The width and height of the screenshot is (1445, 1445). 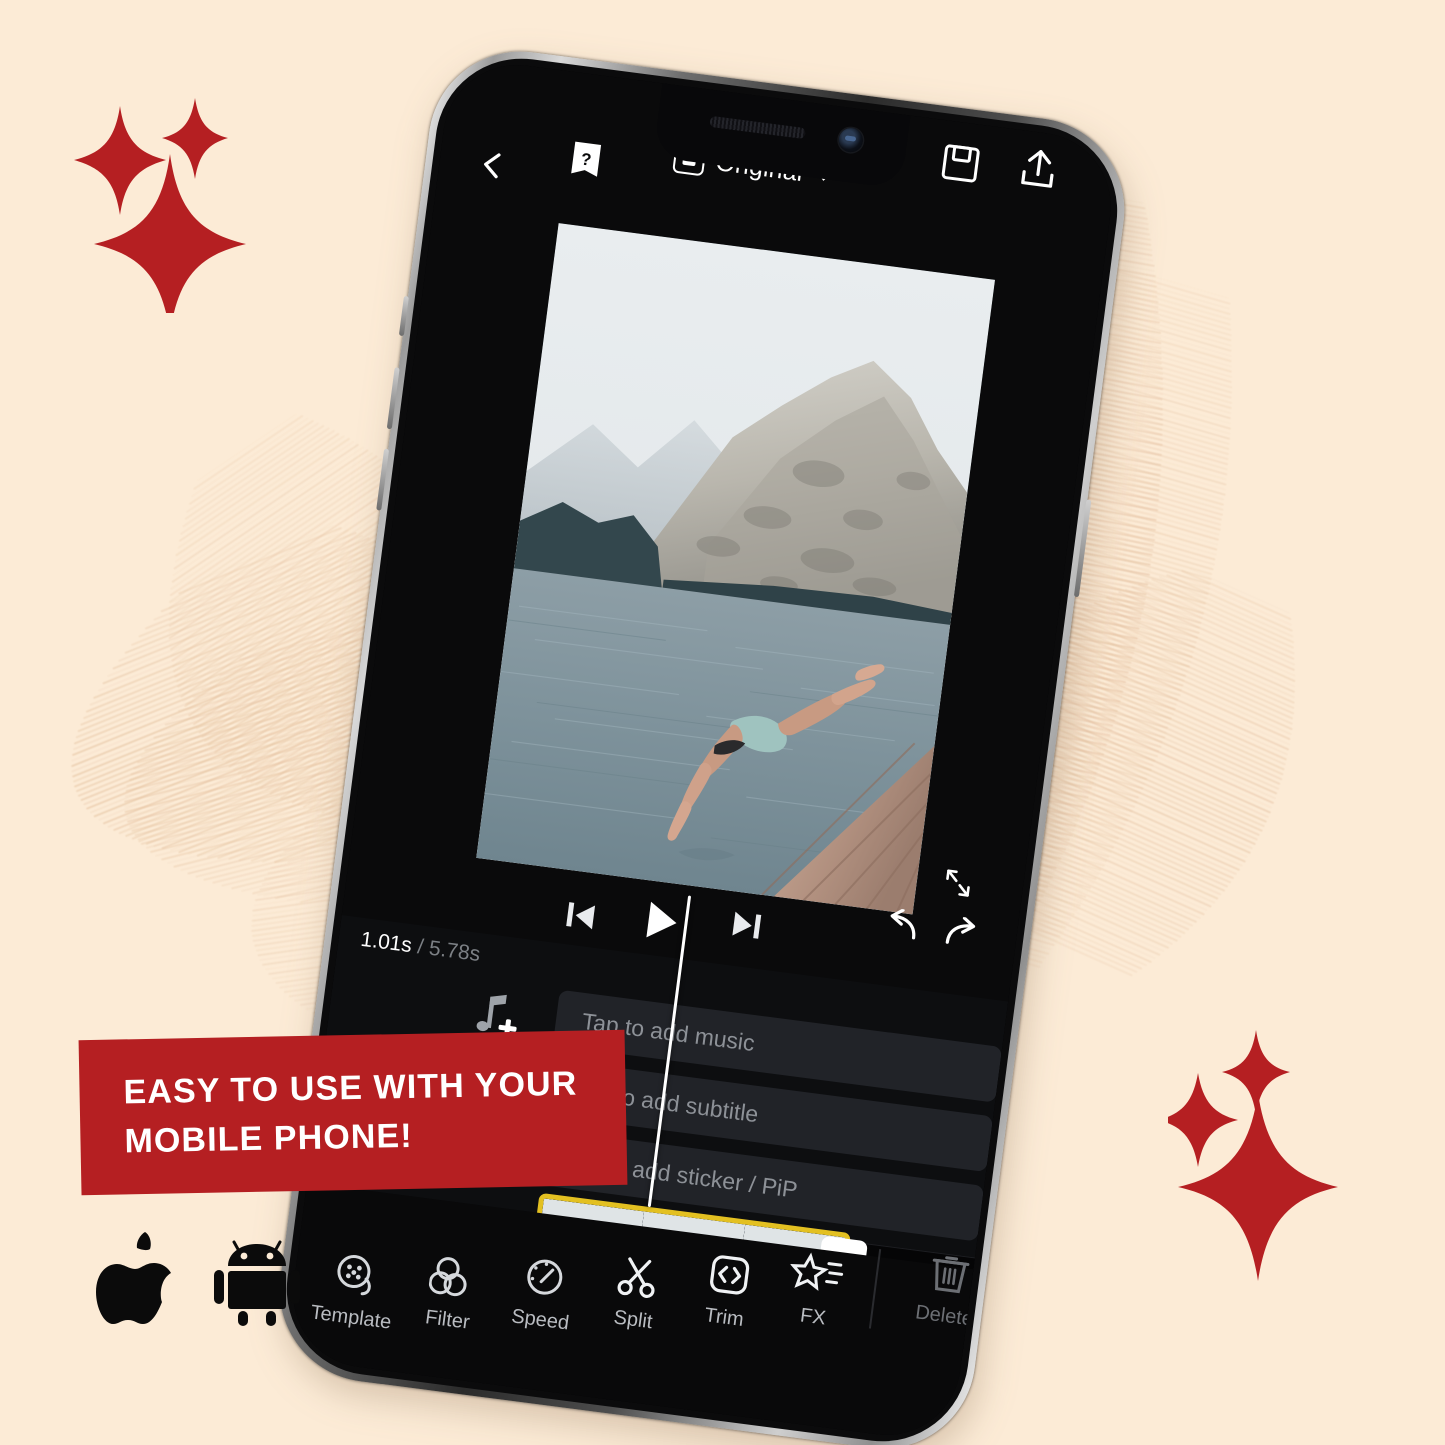 I want to click on undo-redo-group, so click(x=932, y=930).